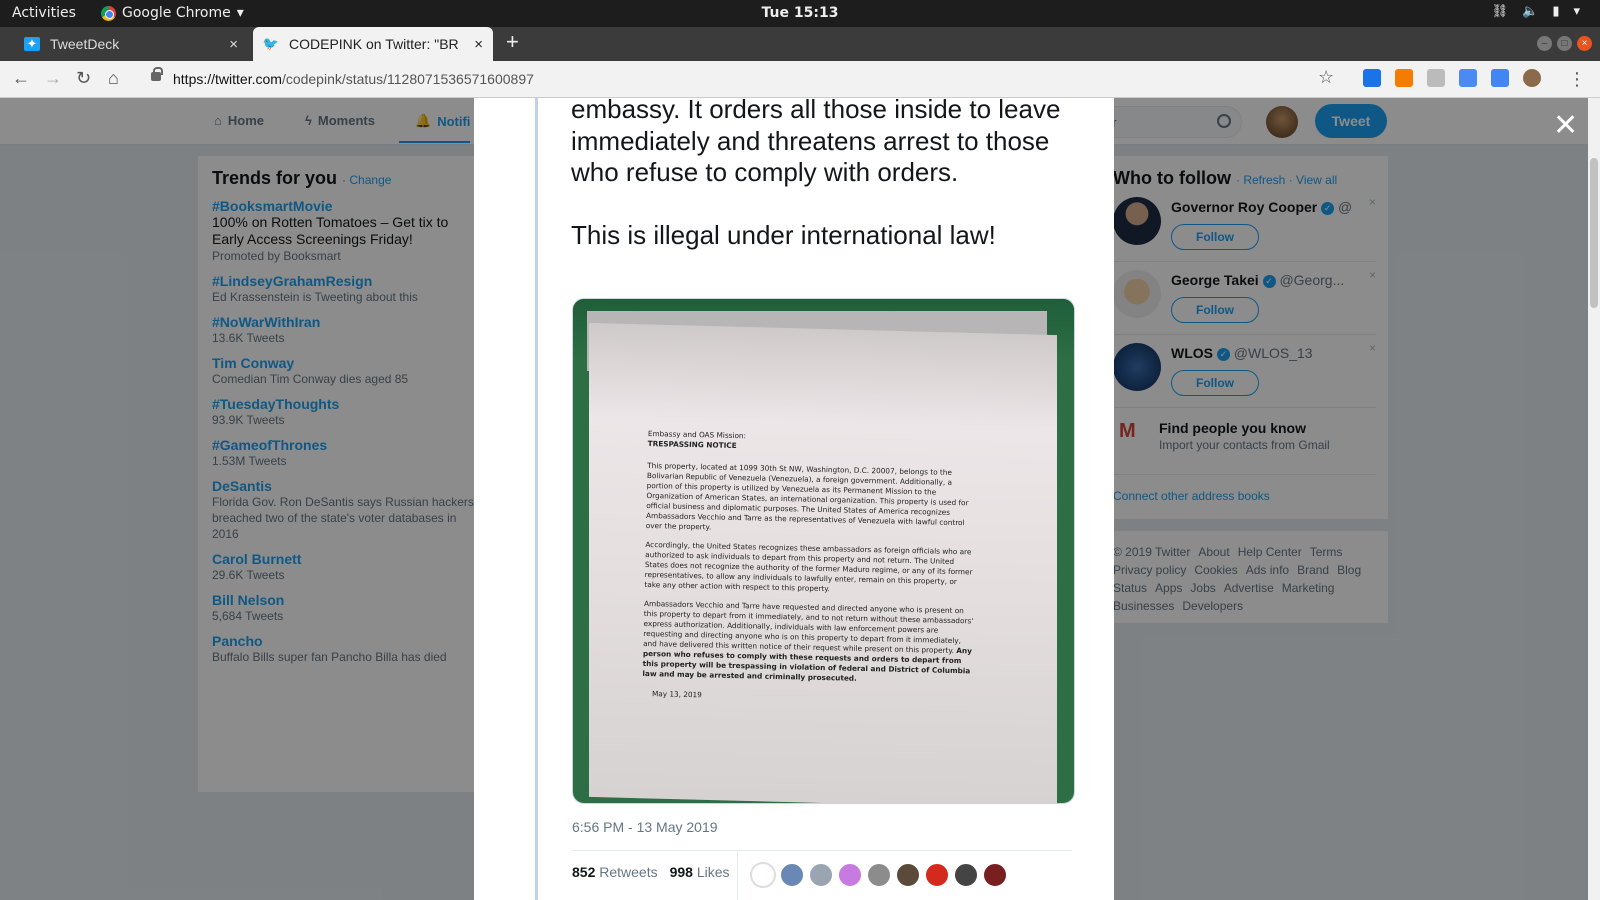 Image resolution: width=1600 pixels, height=900 pixels. I want to click on likes-count: 998, so click(681, 872).